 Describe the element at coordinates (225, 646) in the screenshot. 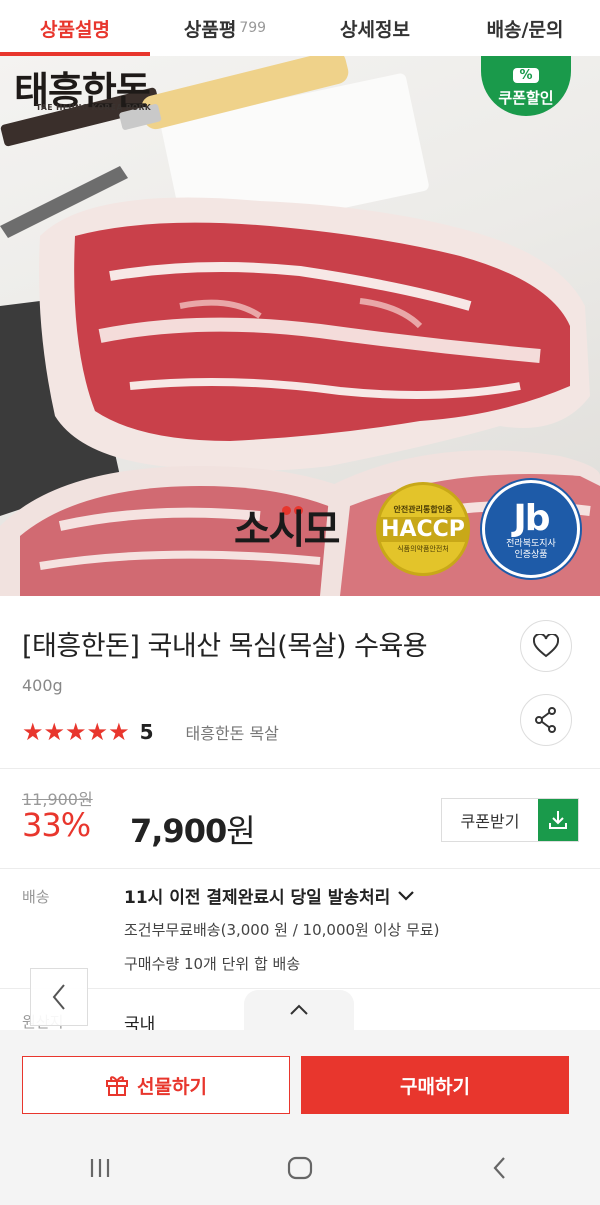

I see `product-title: [태흥한돈] 국내산 목심(목살) 수육용` at that location.